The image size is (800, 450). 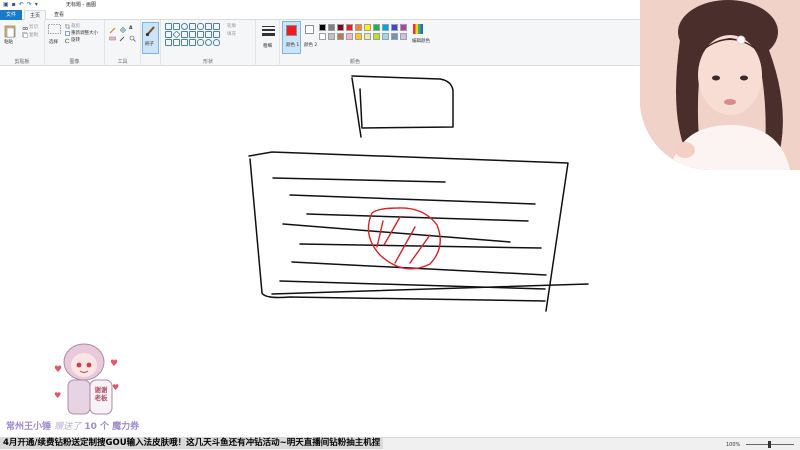 I want to click on magnifier-icon, so click(x=132, y=38).